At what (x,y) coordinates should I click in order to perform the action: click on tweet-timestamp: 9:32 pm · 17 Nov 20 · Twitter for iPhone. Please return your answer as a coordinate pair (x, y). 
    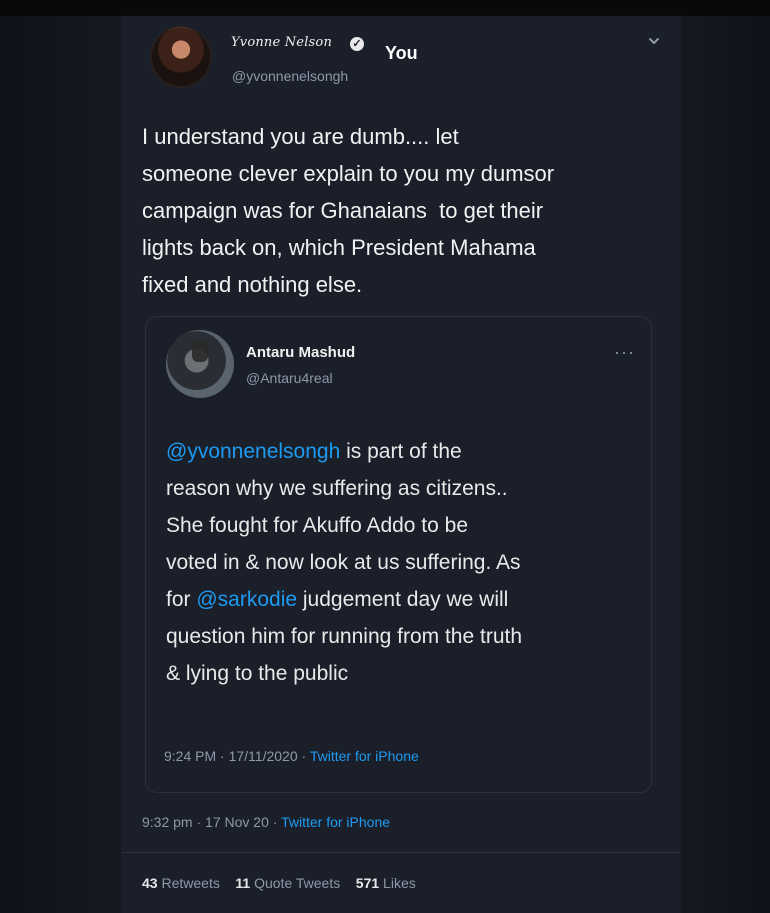
    Looking at the image, I should click on (266, 822).